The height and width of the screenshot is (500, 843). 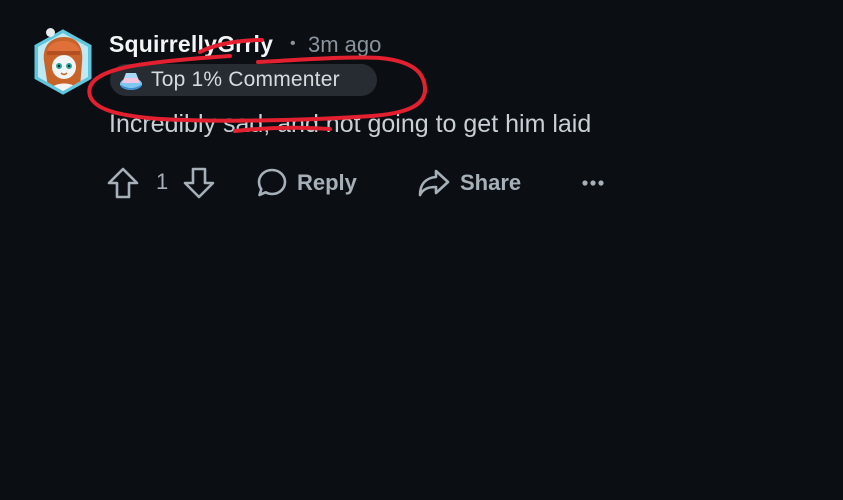 What do you see at coordinates (491, 182) in the screenshot?
I see `share-label: Share` at bounding box center [491, 182].